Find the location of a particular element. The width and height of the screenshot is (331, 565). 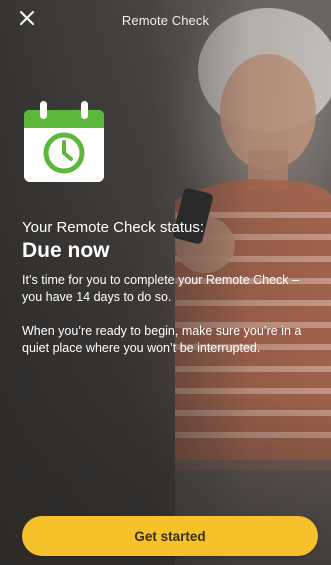

status-value: Due now is located at coordinates (66, 250).